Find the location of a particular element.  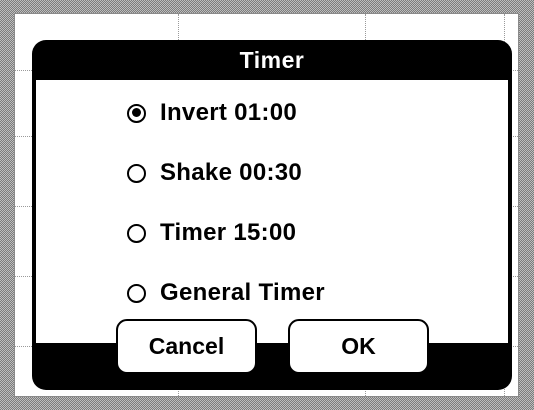

option-label: General Timer is located at coordinates (242, 292).